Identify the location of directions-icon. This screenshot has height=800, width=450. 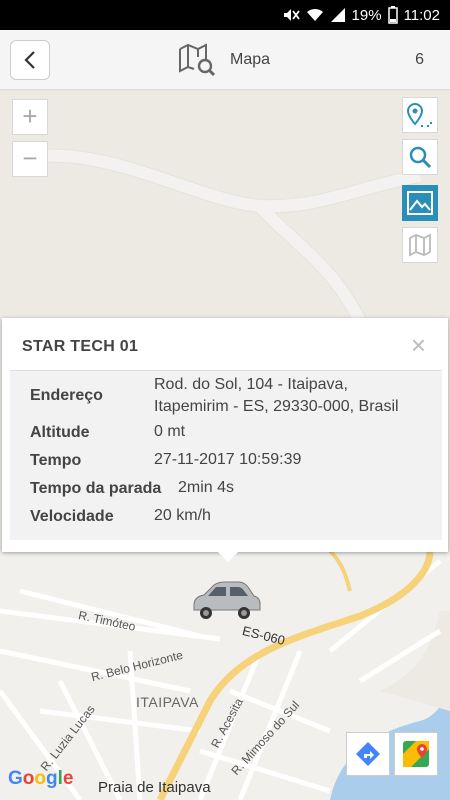
(368, 754).